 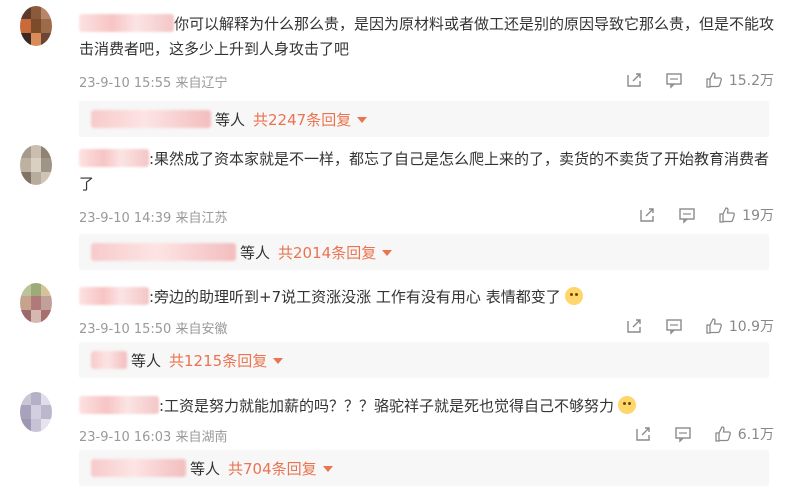 What do you see at coordinates (310, 119) in the screenshot?
I see `reply-count-link: 共2247条回复` at bounding box center [310, 119].